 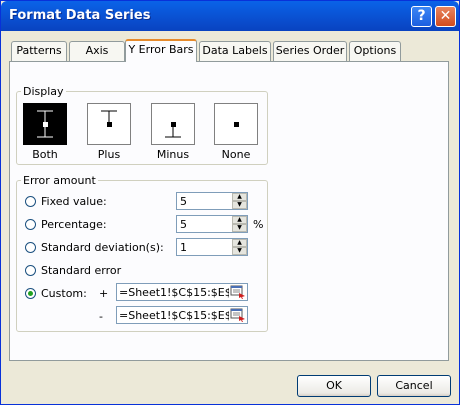 I want to click on custom-plus-value: =Sheet1!$C$15:$E$15, so click(x=174, y=292).